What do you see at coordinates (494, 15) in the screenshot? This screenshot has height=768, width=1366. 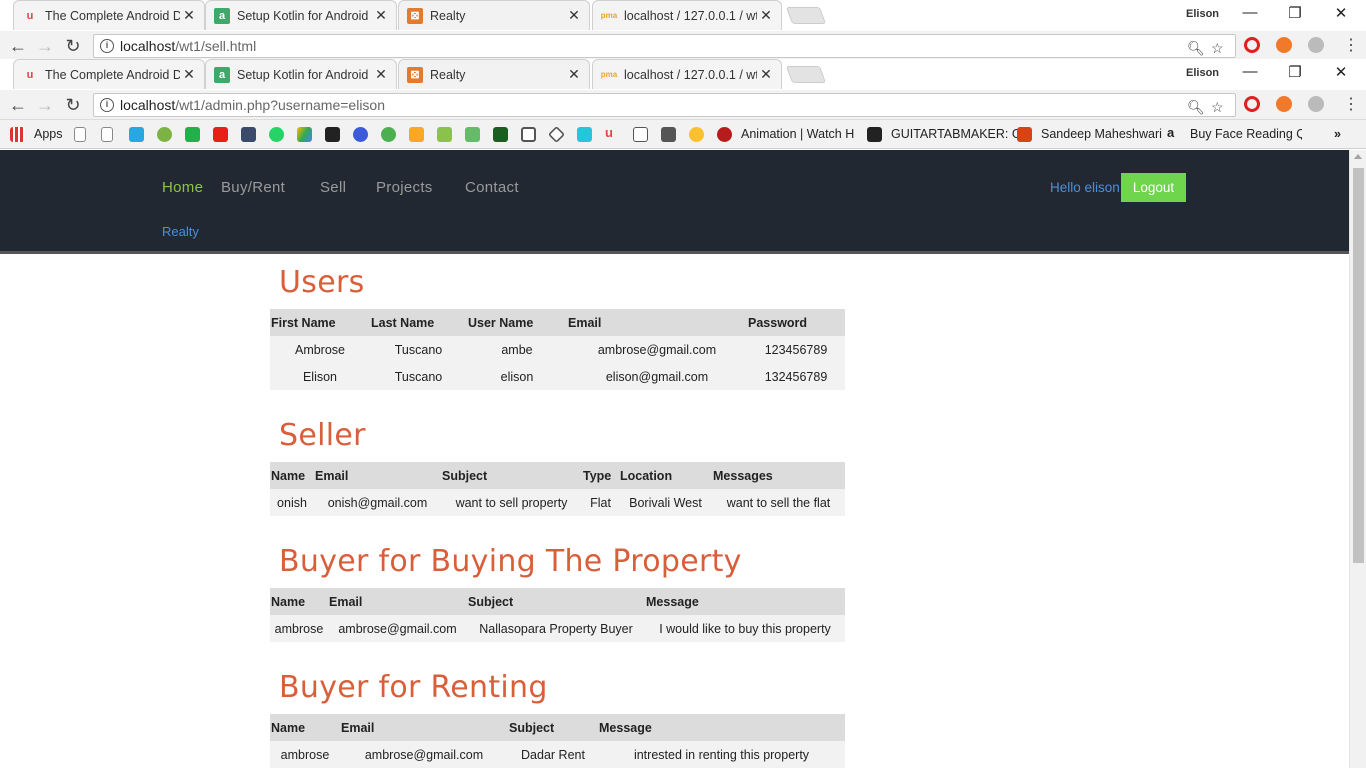 I see `back-tab-2-active: ⊠ Realty ✕` at bounding box center [494, 15].